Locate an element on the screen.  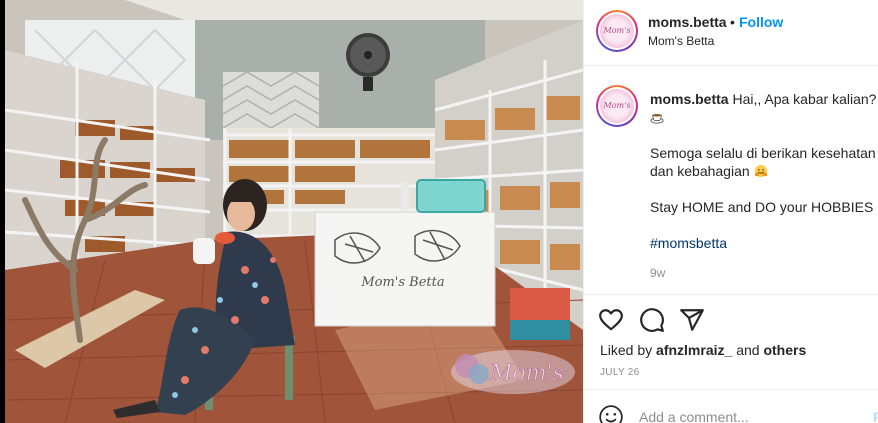
liked-and: and is located at coordinates (748, 350).